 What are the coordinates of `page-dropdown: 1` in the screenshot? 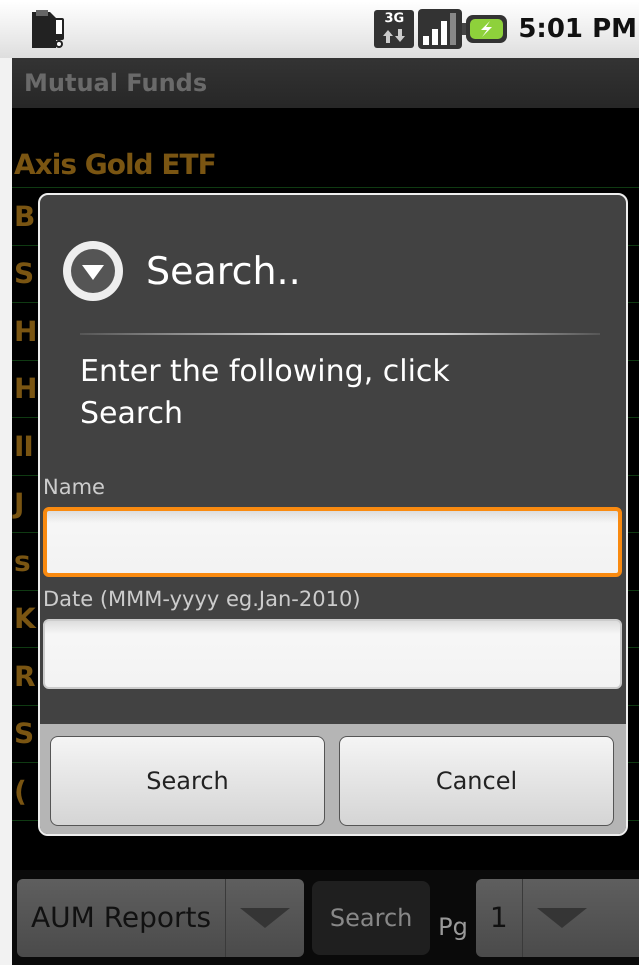 It's located at (557, 917).